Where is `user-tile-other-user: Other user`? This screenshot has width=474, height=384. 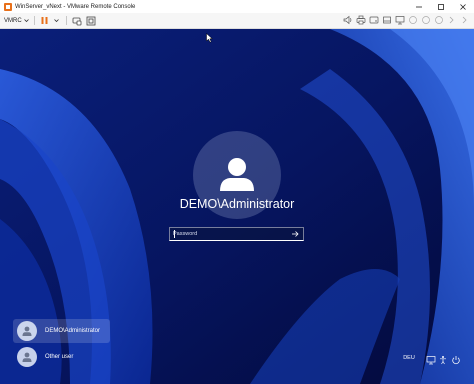
user-tile-other-user: Other user is located at coordinates (61, 357).